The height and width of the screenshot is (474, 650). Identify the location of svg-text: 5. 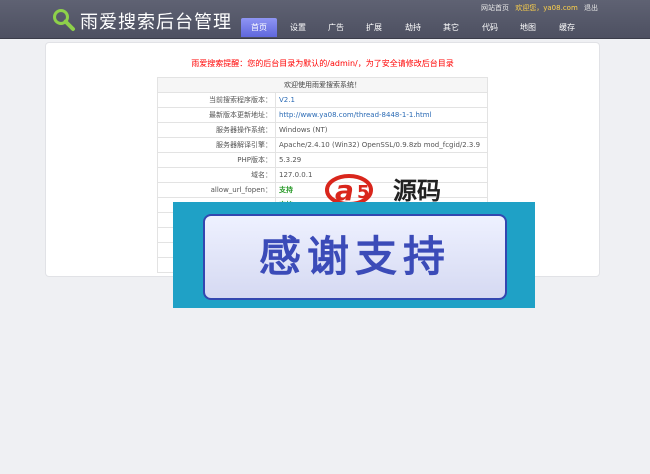
(363, 192).